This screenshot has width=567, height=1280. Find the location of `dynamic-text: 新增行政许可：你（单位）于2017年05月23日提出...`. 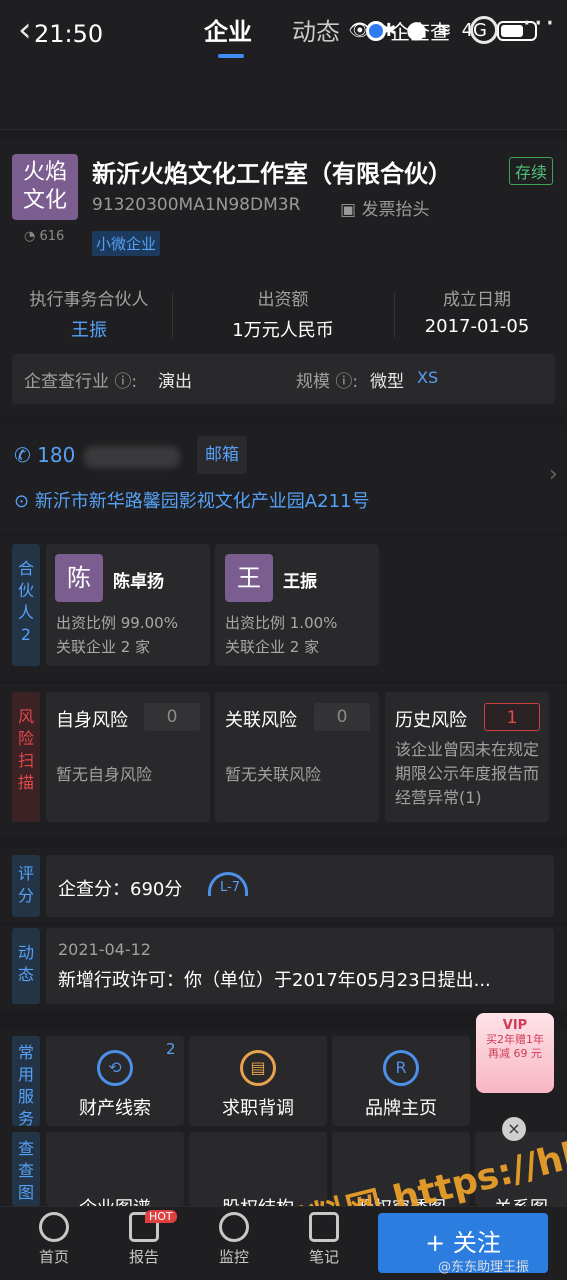

dynamic-text: 新增行政许可：你（单位）于2017年05月23日提出... is located at coordinates (274, 980).